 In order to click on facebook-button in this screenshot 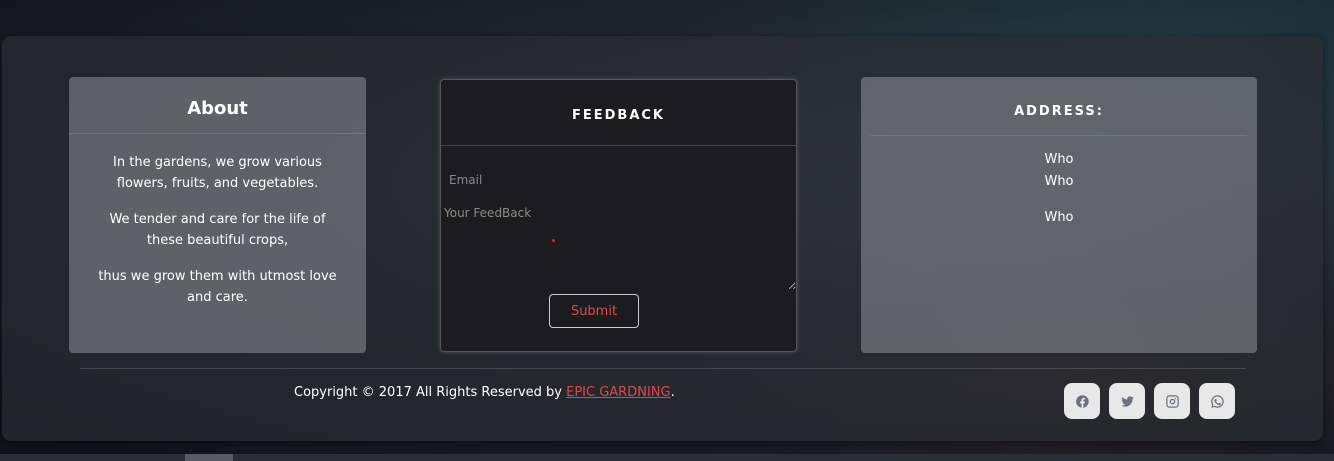, I will do `click(1082, 401)`.